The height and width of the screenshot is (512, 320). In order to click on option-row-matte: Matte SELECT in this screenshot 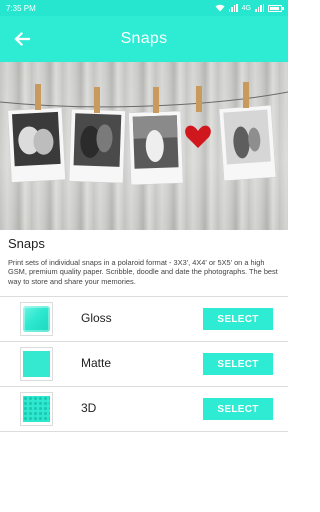, I will do `click(144, 364)`.